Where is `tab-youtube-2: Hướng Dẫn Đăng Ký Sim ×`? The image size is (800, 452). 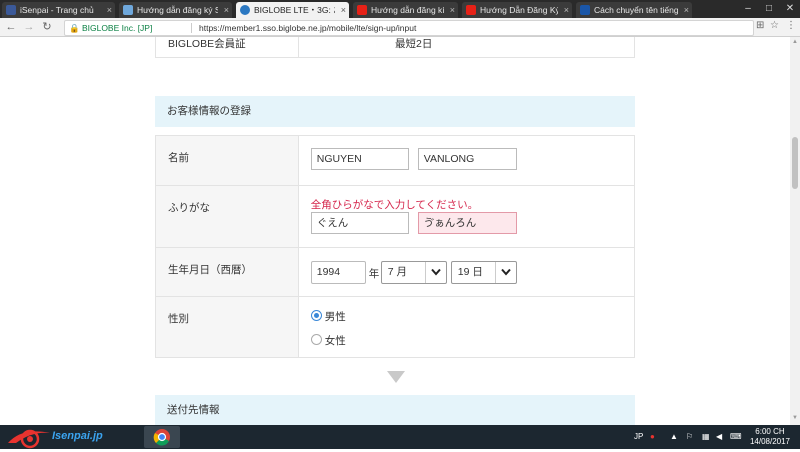
tab-youtube-2: Hướng Dẫn Đăng Ký Sim × is located at coordinates (517, 10).